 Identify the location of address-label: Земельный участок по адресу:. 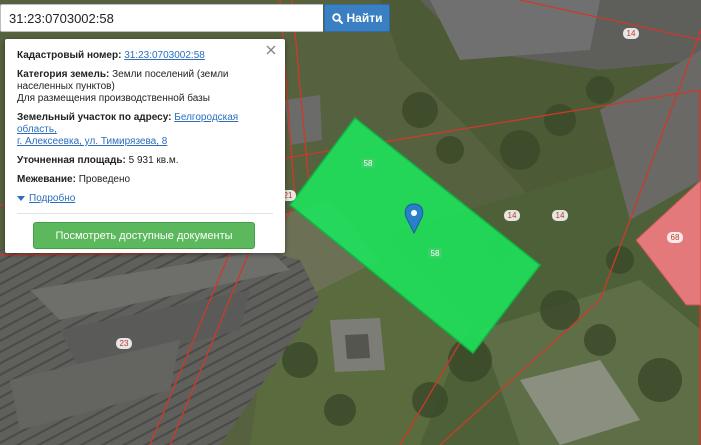
(94, 117).